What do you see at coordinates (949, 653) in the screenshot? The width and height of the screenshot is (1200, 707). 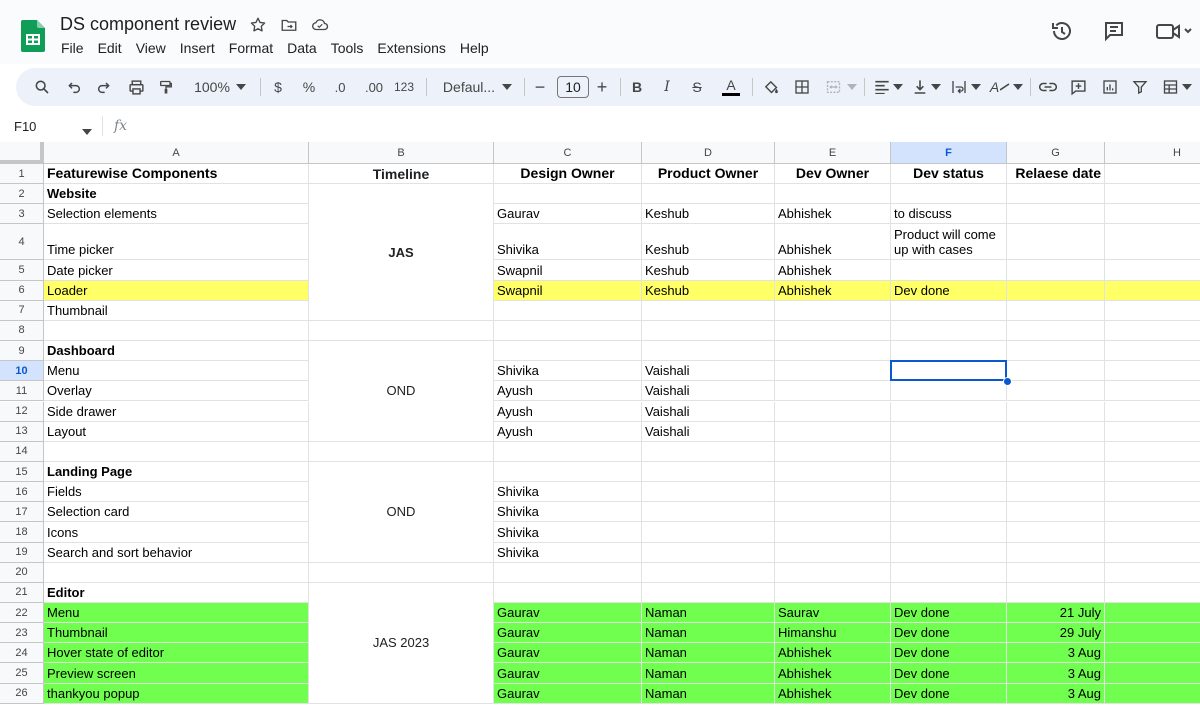 I see `cell-f24: Dev done` at bounding box center [949, 653].